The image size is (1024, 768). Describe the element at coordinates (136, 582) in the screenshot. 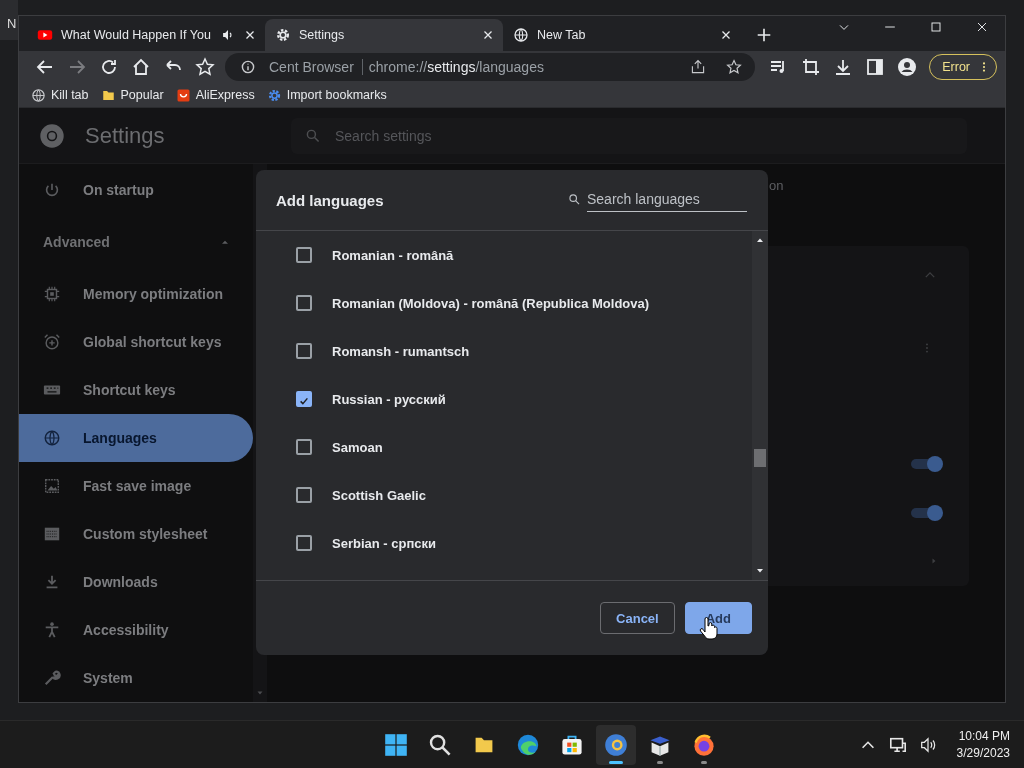

I see `sidebar-item: Downloads` at that location.